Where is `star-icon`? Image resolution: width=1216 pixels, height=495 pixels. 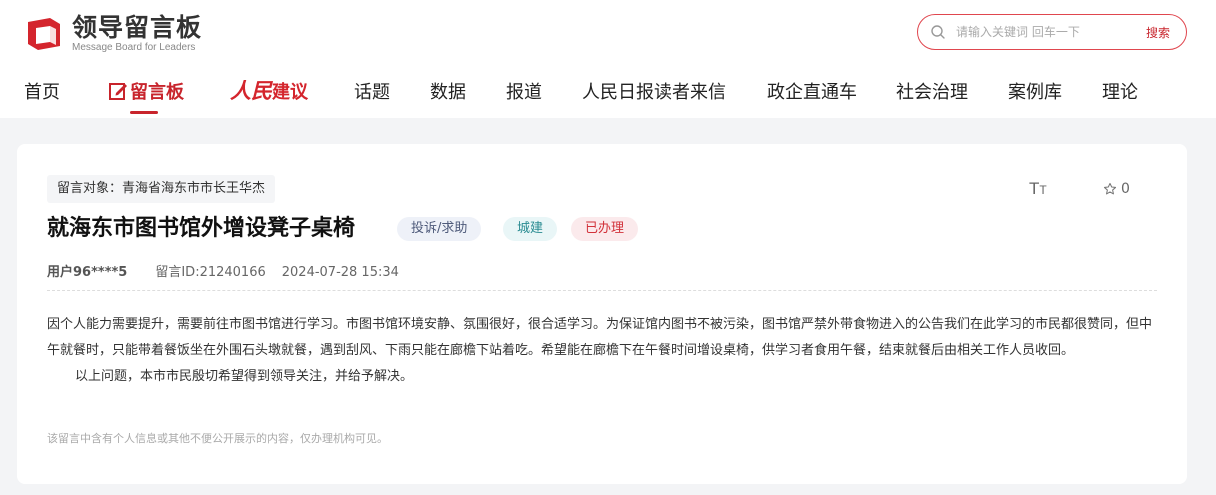
star-icon is located at coordinates (1110, 188).